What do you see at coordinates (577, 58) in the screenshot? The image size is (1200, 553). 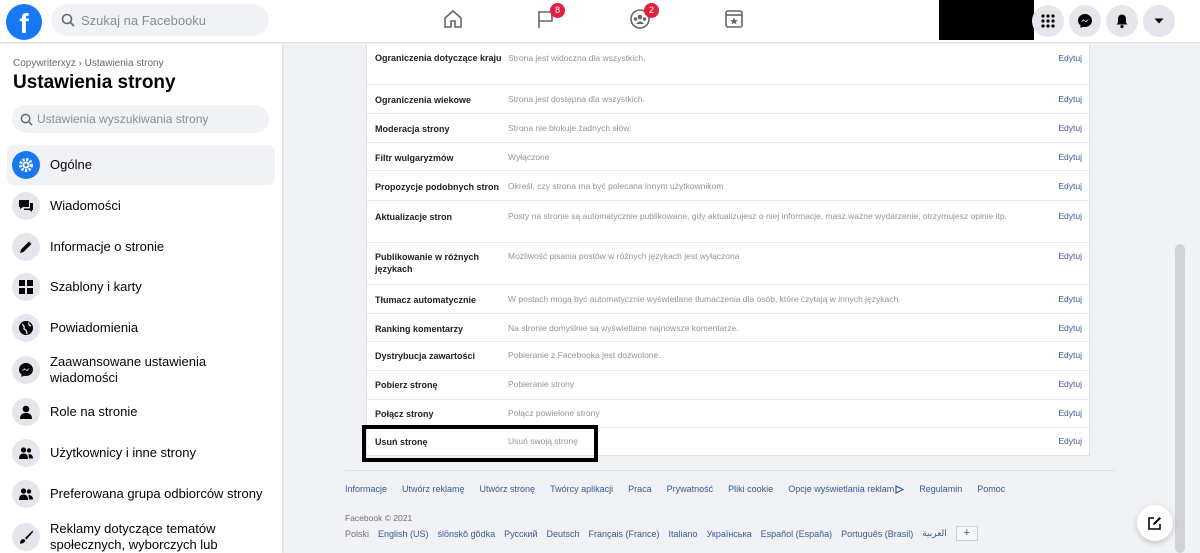 I see `setting-description: Strona jest widoczna dla wszystkich.` at bounding box center [577, 58].